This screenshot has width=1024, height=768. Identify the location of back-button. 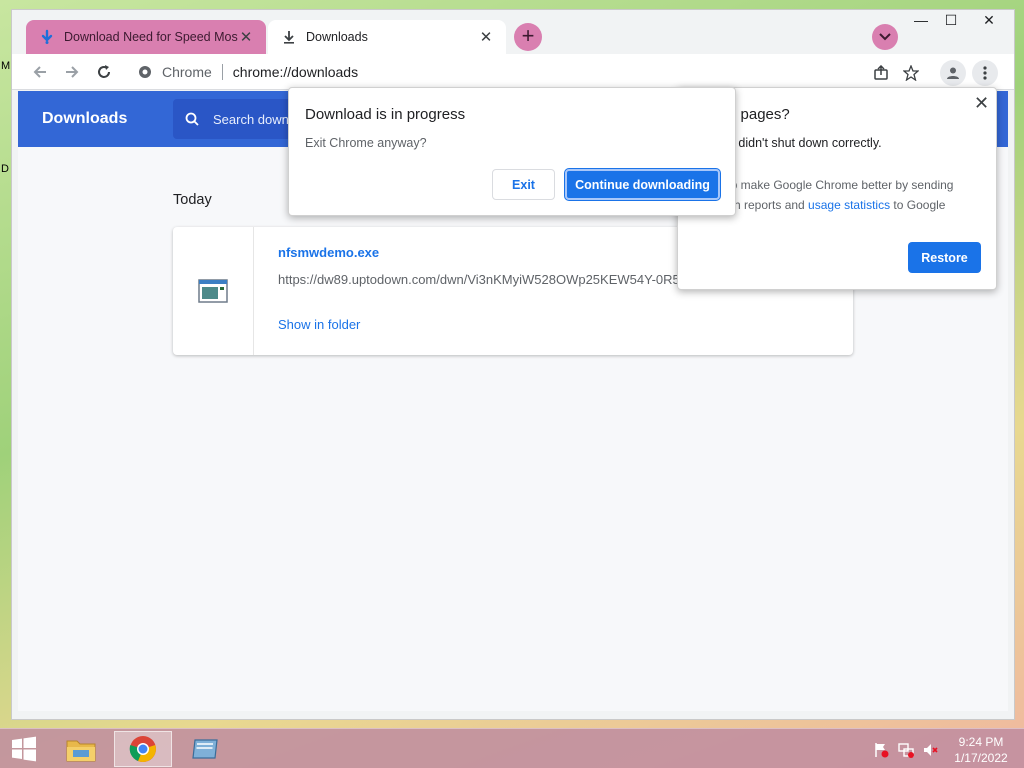
(40, 72).